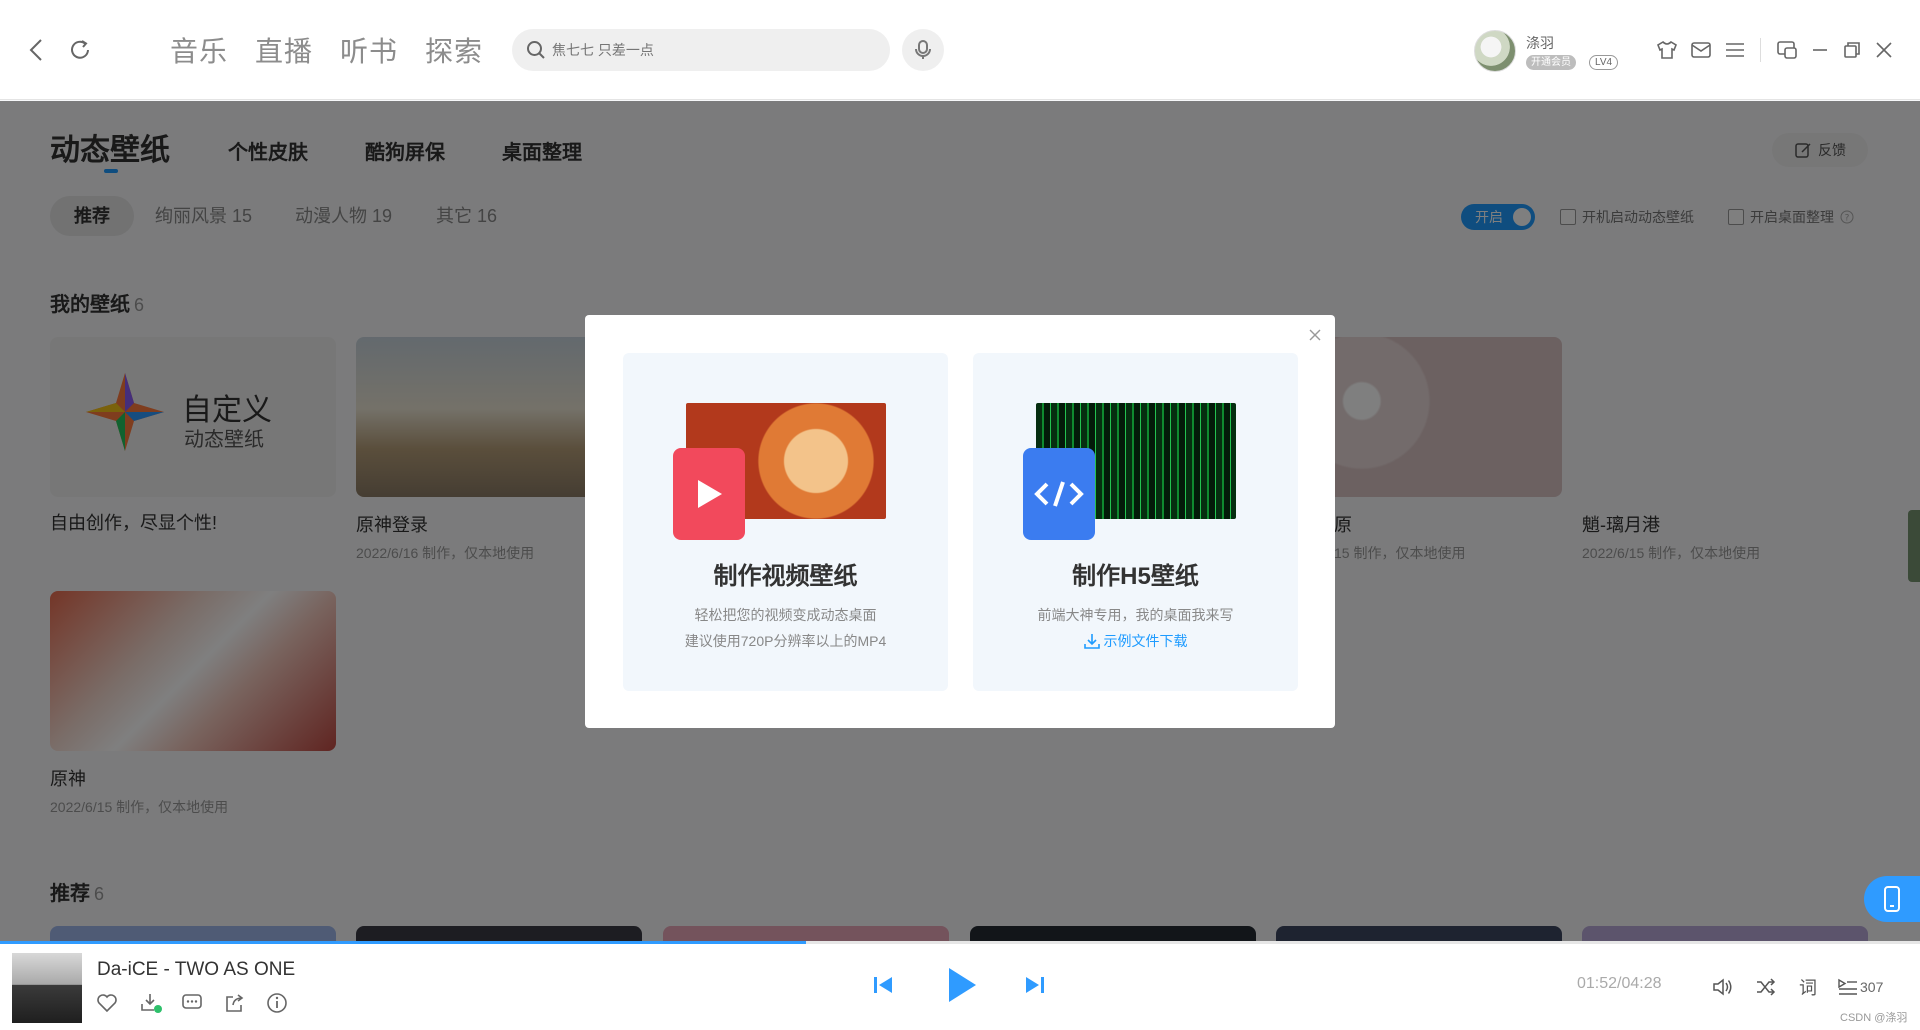 Image resolution: width=1920 pixels, height=1030 pixels. Describe the element at coordinates (277, 1003) in the screenshot. I see `info-icon` at that location.